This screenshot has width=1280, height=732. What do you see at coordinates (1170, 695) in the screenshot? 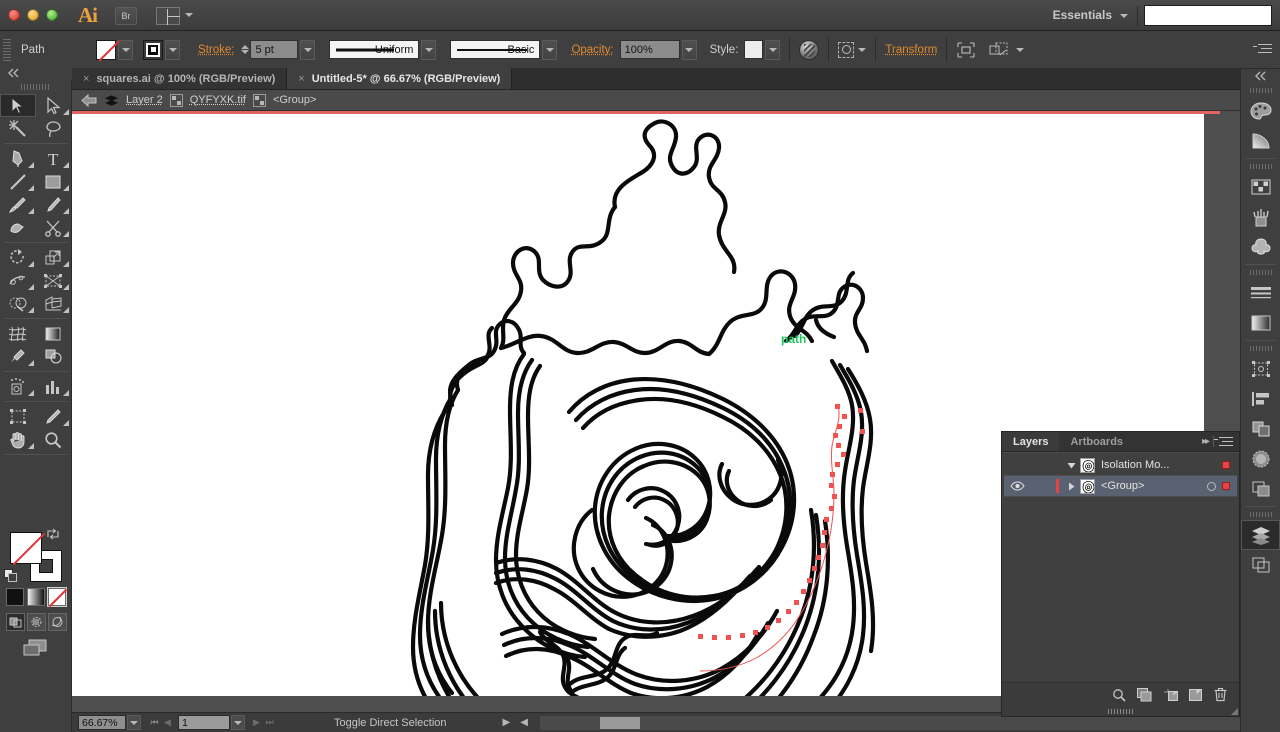
I see `create-new-sublayer-icon` at bounding box center [1170, 695].